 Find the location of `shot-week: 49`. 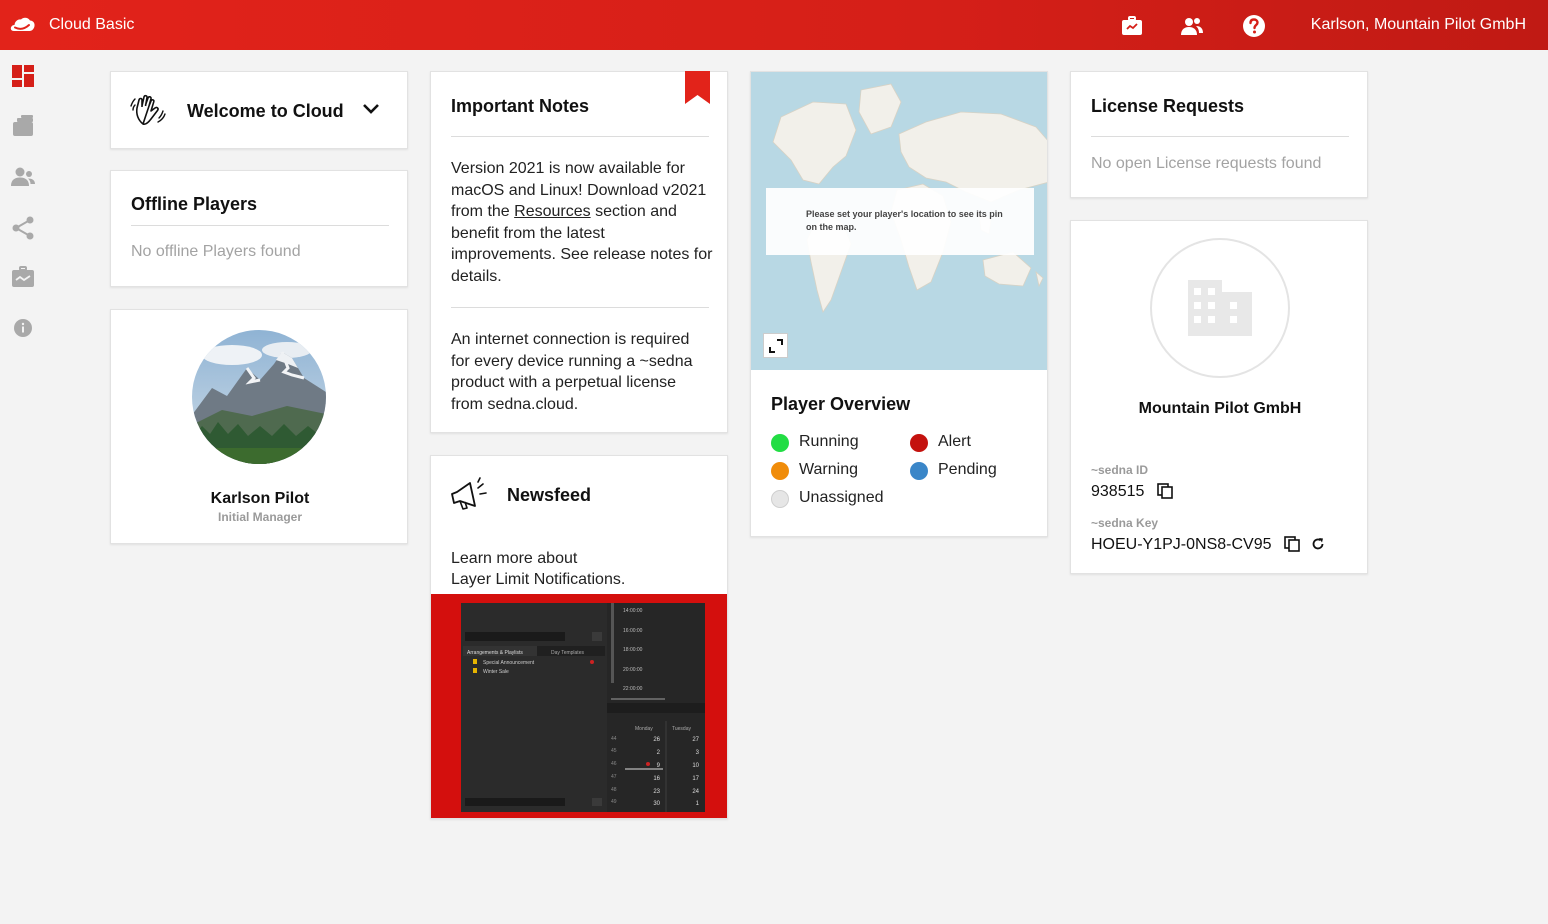

shot-week: 49 is located at coordinates (614, 802).